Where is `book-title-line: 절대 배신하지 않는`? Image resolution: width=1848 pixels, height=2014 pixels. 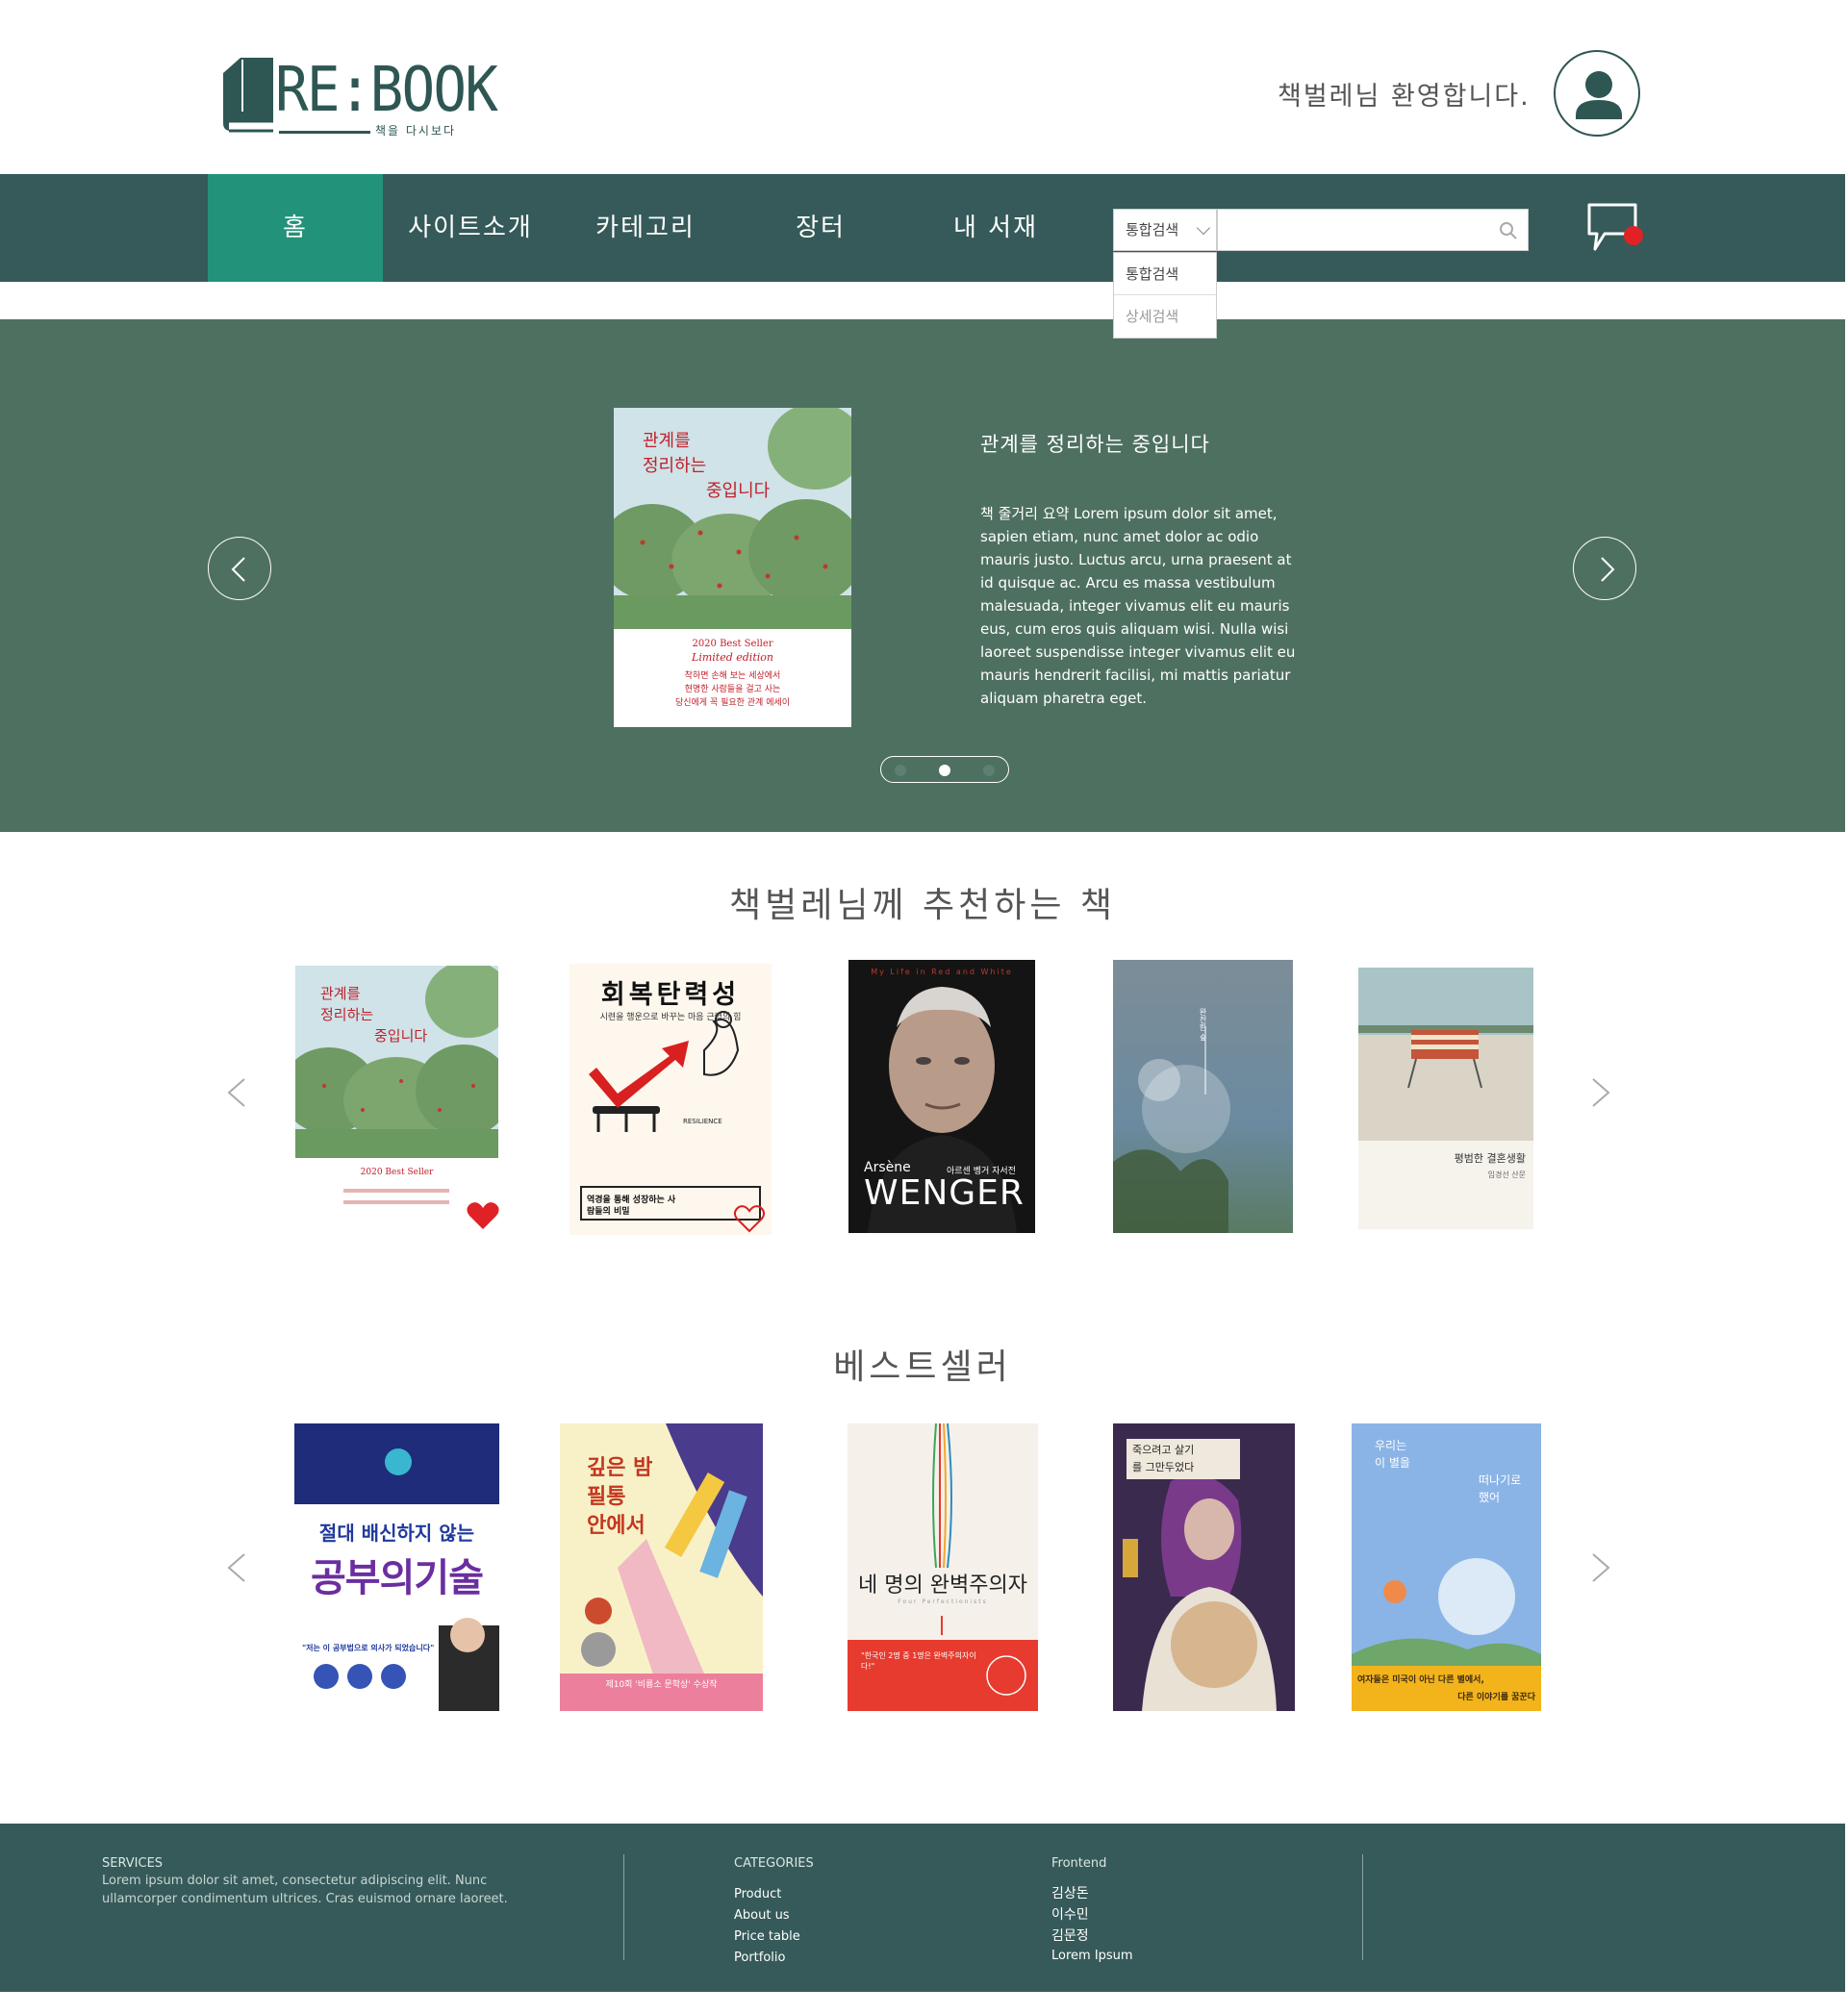 book-title-line: 절대 배신하지 않는 is located at coordinates (396, 1534).